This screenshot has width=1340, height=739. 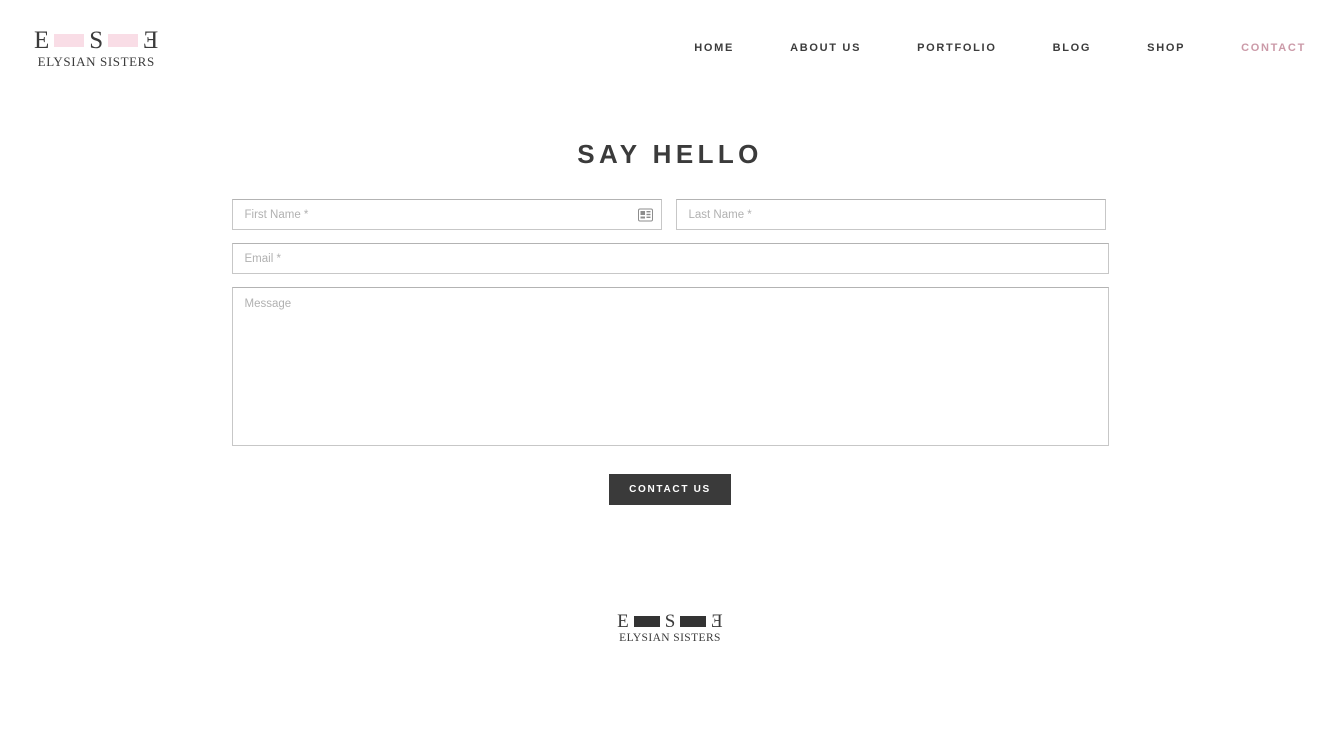 What do you see at coordinates (693, 621) in the screenshot?
I see `footer-logo-bar-right` at bounding box center [693, 621].